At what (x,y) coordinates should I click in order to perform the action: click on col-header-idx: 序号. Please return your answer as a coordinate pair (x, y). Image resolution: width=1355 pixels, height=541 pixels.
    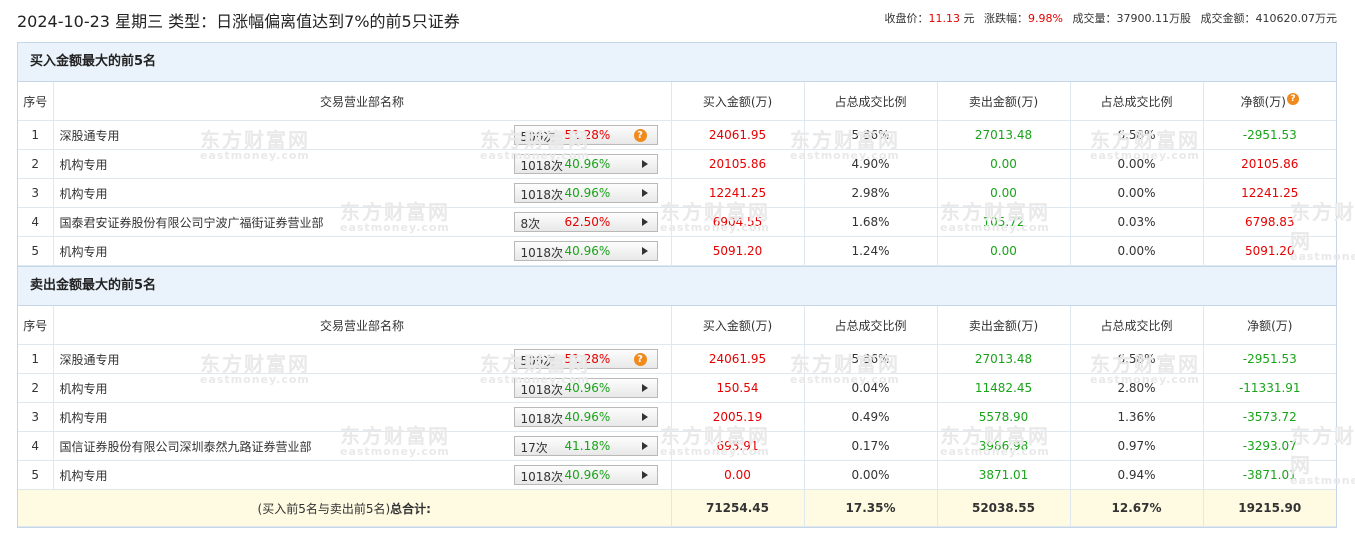
    Looking at the image, I should click on (36, 101).